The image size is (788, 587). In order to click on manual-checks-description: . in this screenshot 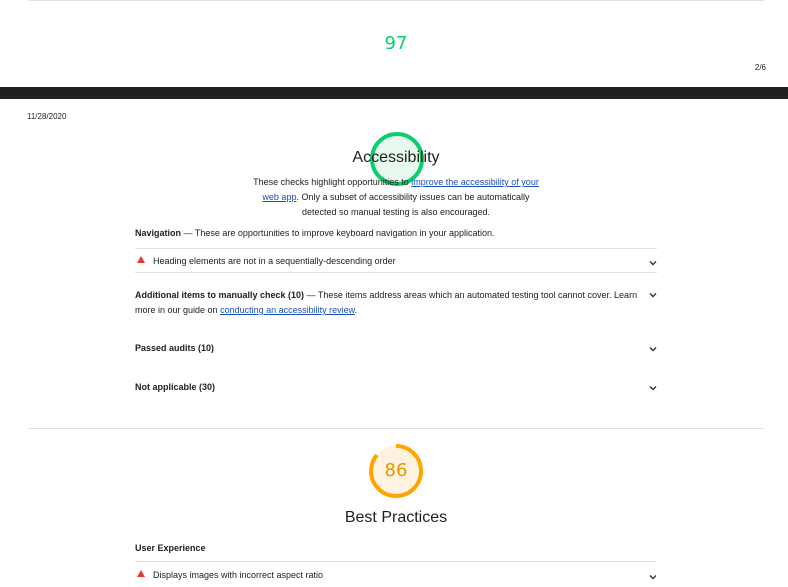, I will do `click(356, 310)`.